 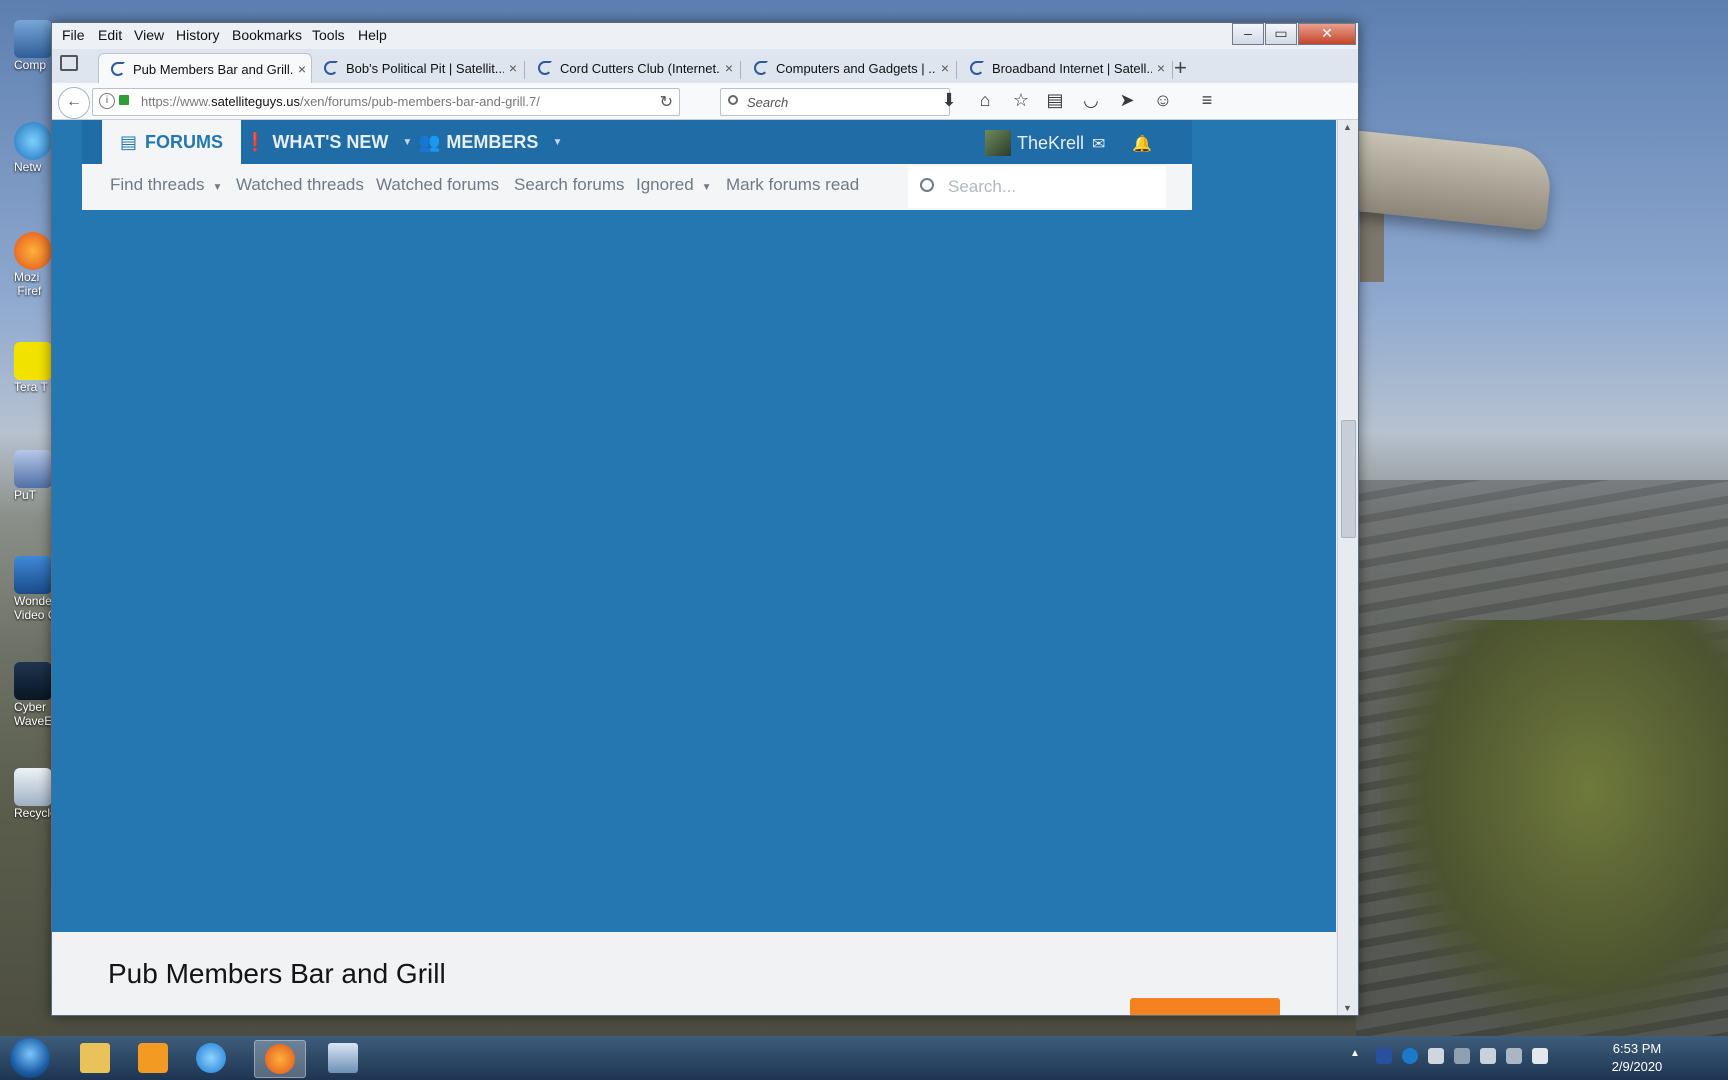 What do you see at coordinates (792, 185) in the screenshot?
I see `subnav-mark-forums-read: Mark forums read` at bounding box center [792, 185].